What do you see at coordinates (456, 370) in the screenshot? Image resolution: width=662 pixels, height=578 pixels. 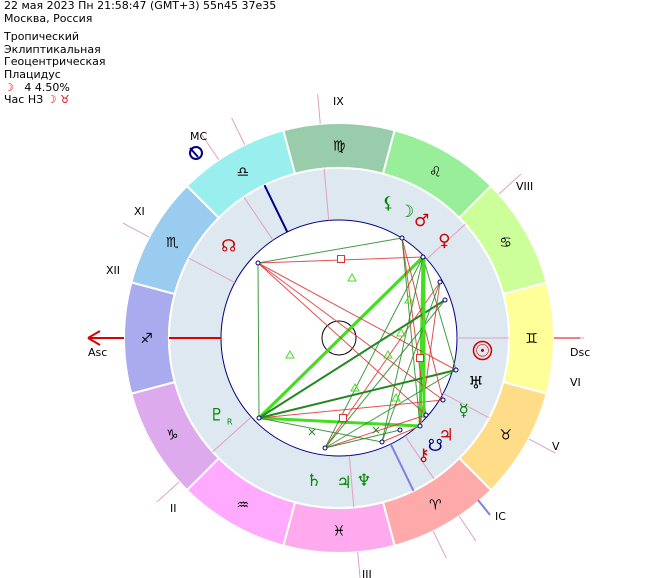 I see `planet-point-sun` at bounding box center [456, 370].